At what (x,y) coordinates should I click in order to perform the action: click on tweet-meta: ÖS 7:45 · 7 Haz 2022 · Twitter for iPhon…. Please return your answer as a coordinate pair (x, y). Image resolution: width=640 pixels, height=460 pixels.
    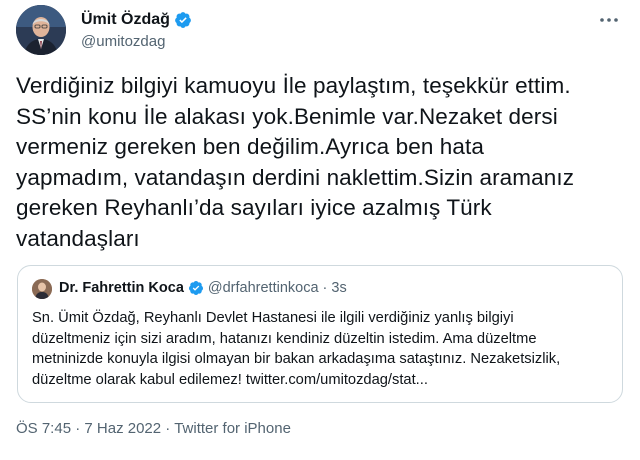
    Looking at the image, I should click on (153, 428).